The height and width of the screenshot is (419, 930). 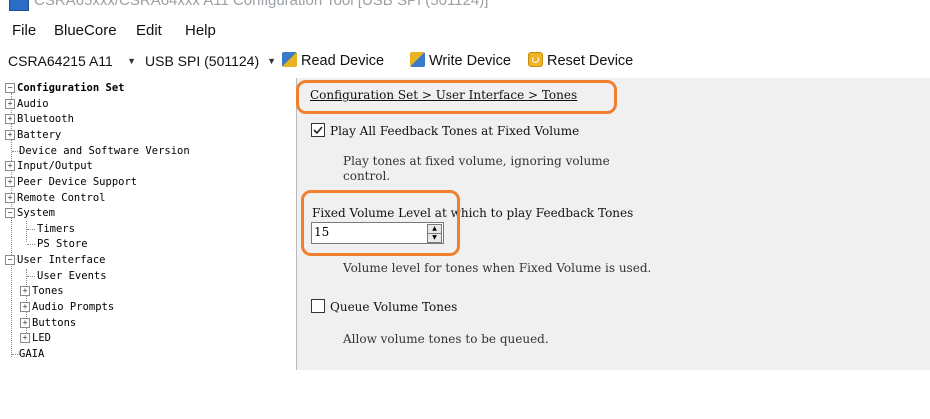 What do you see at coordinates (434, 238) in the screenshot?
I see `spin-down-icon: ▼` at bounding box center [434, 238].